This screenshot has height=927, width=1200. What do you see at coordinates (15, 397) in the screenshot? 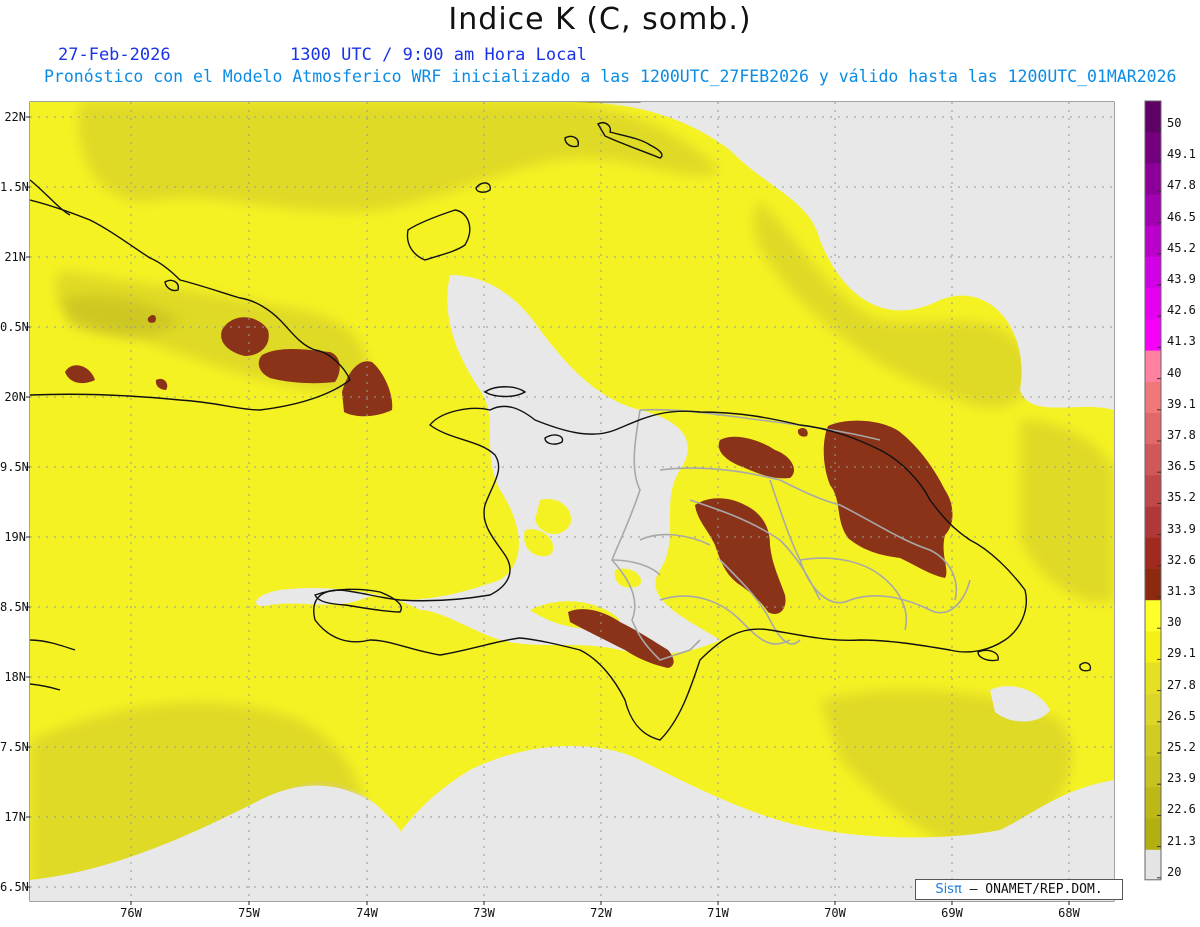
I see `lat-label-20n: 20N` at bounding box center [15, 397].